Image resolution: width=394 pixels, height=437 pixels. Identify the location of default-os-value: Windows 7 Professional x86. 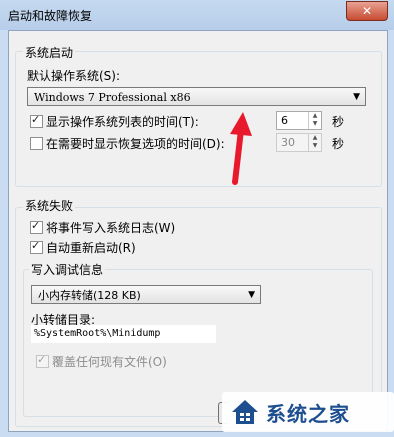
(112, 97).